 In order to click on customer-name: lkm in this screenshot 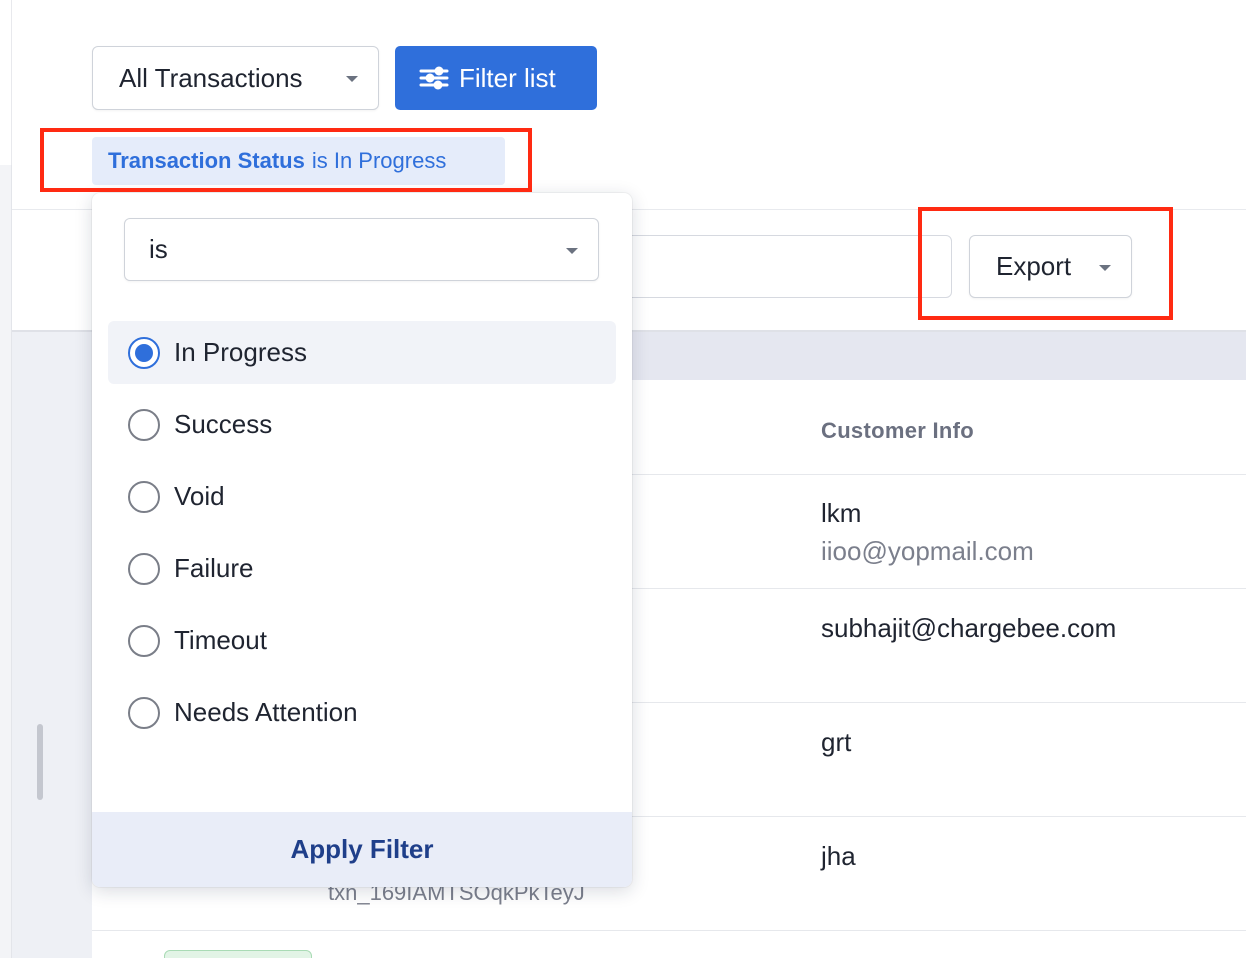, I will do `click(841, 513)`.